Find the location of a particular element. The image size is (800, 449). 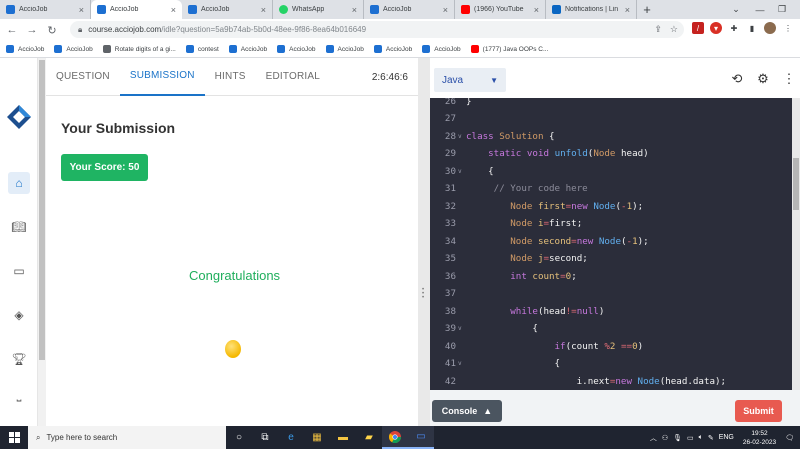

bookmark-star-icon: ☆ is located at coordinates (674, 29).